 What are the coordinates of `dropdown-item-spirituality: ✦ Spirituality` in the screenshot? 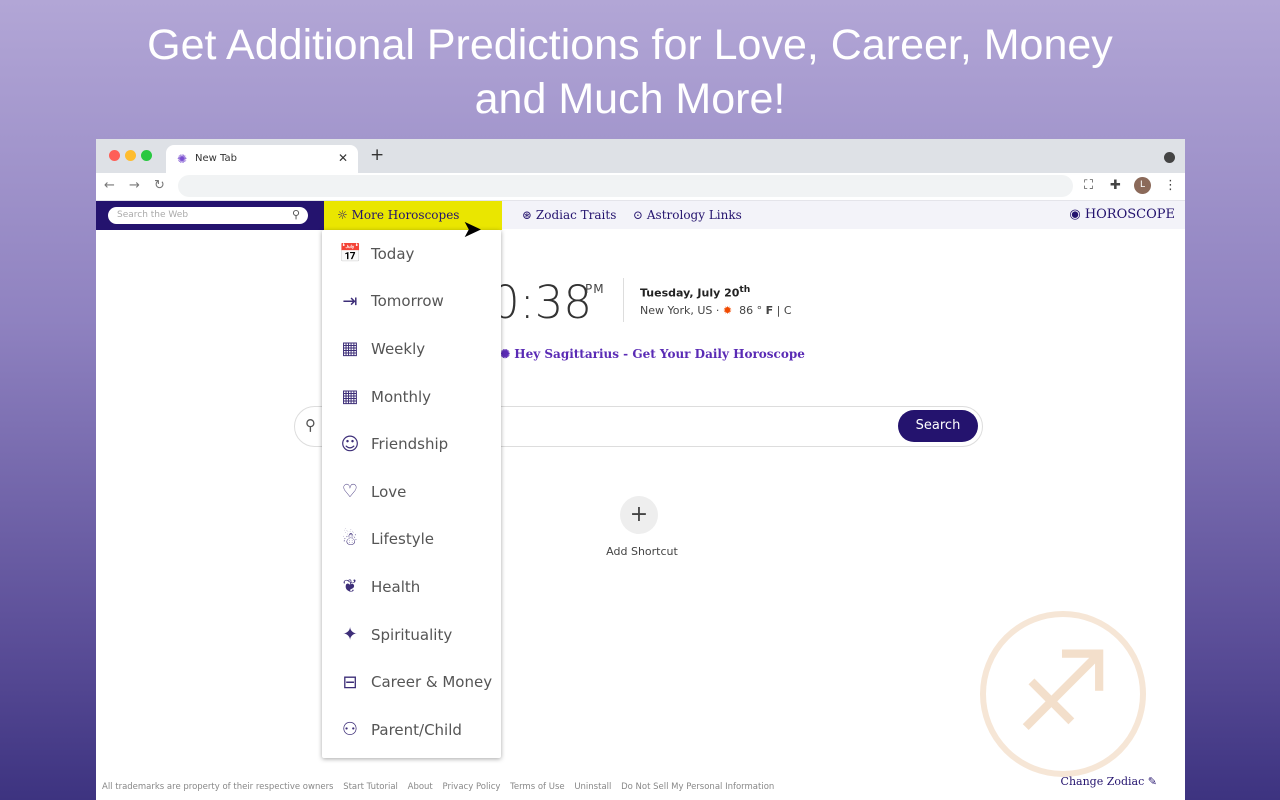 It's located at (411, 635).